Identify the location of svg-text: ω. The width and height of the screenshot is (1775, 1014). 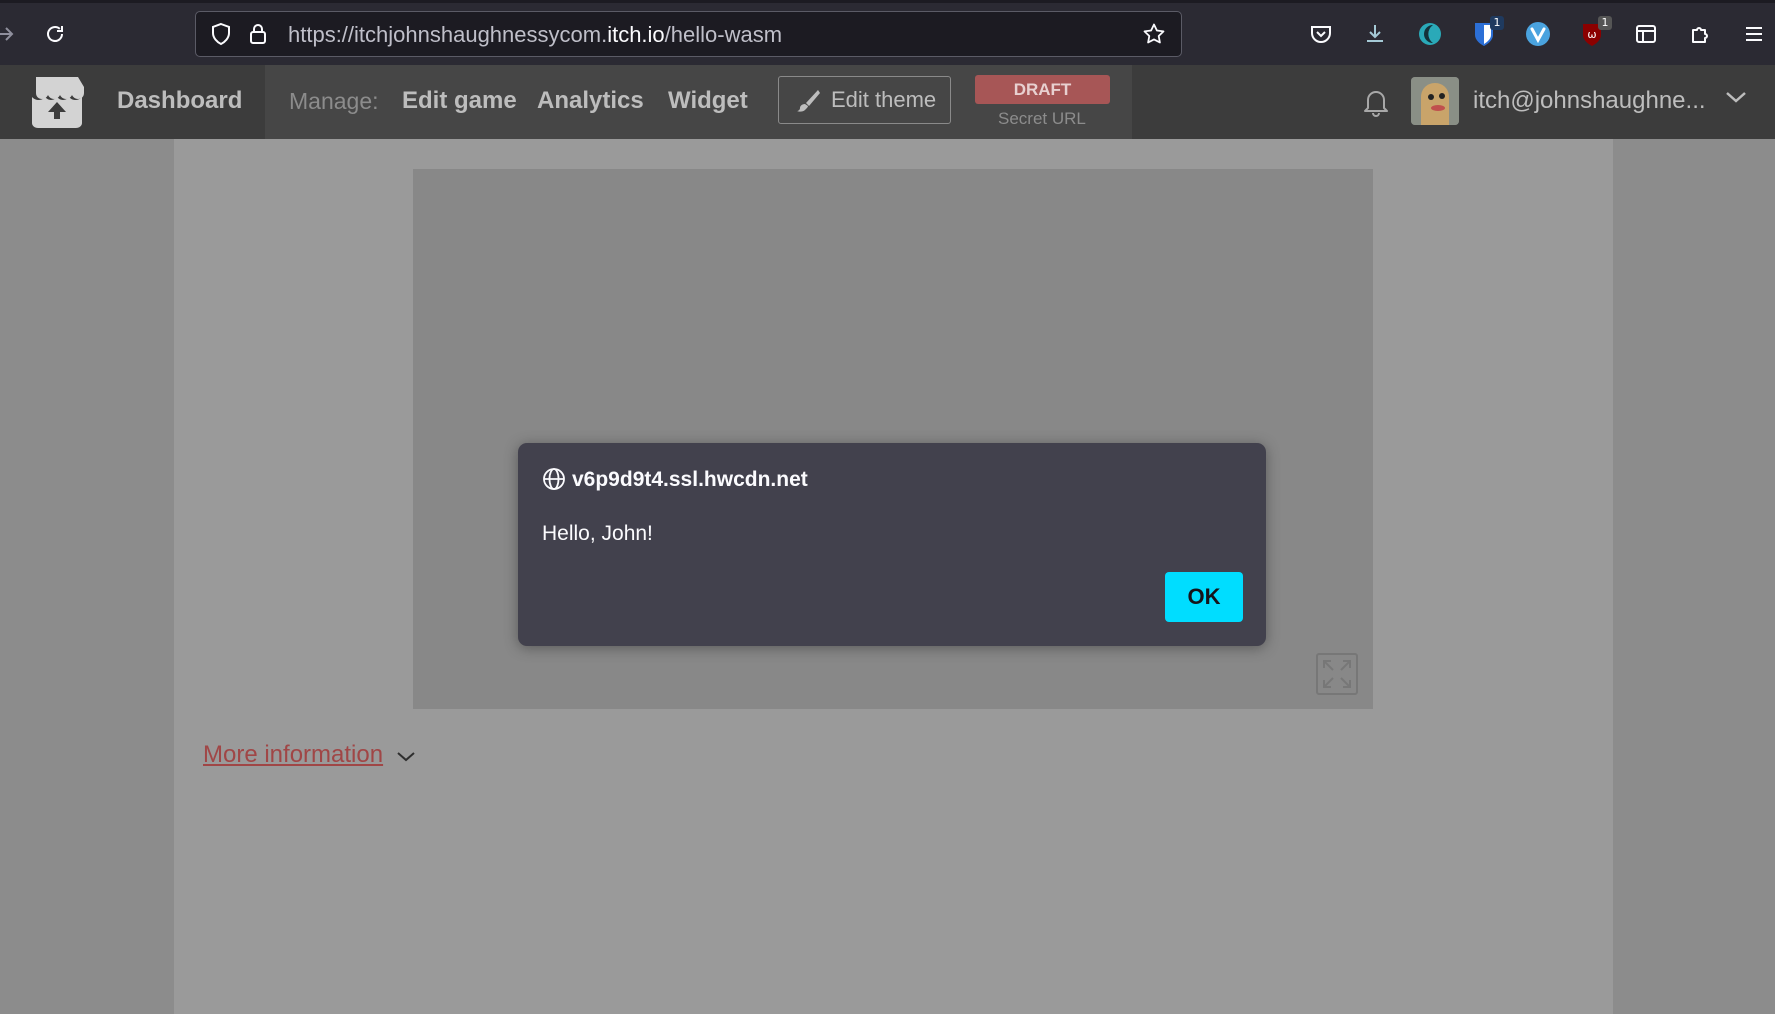
(1591, 34).